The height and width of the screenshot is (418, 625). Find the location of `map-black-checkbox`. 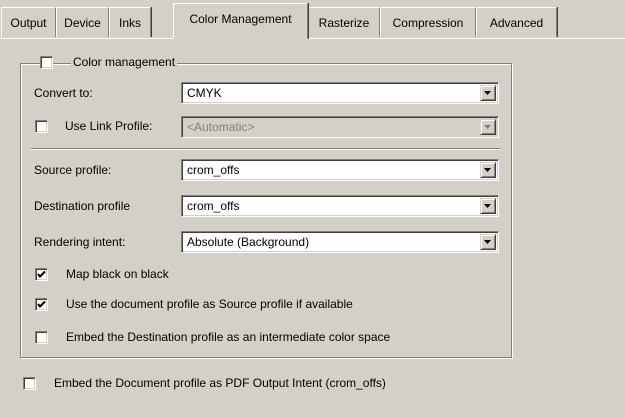

map-black-checkbox is located at coordinates (41, 274).